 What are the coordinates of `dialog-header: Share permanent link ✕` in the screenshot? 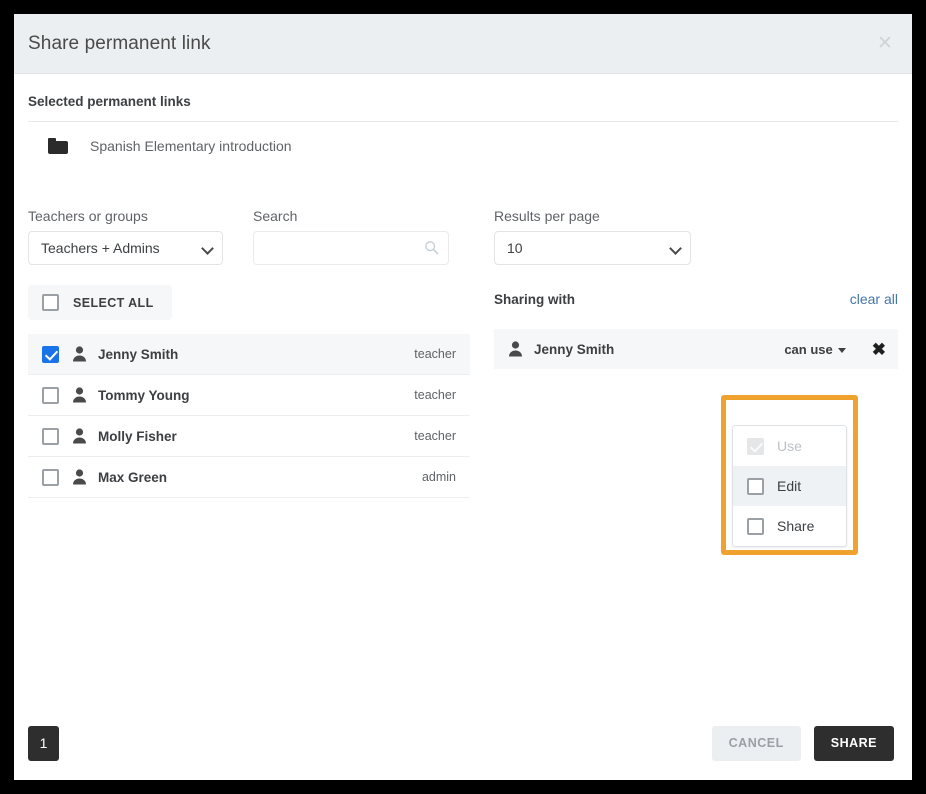 It's located at (463, 44).